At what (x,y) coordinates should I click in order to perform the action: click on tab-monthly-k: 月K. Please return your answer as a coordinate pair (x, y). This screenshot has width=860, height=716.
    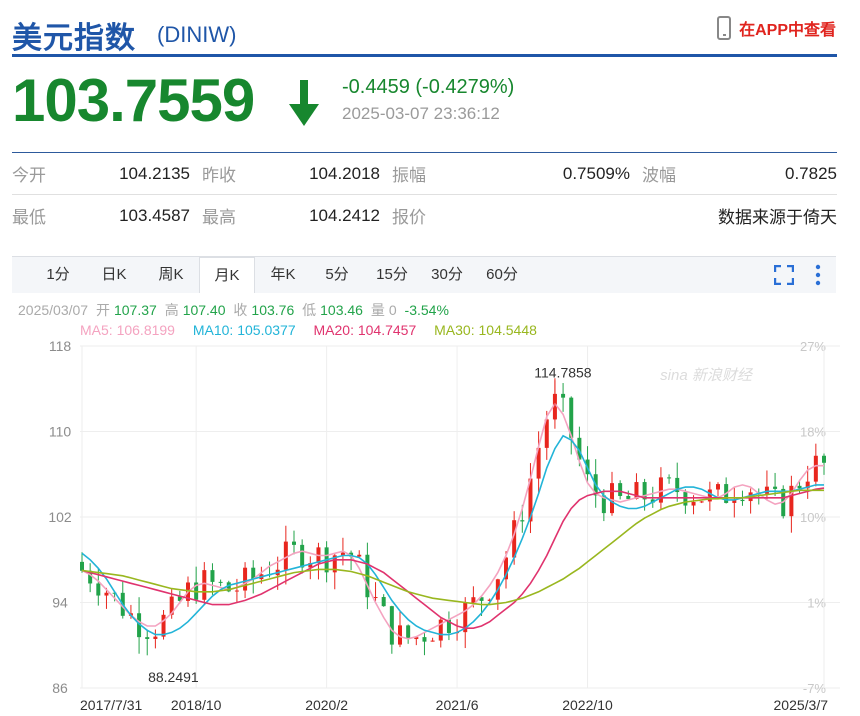
    Looking at the image, I should click on (227, 275).